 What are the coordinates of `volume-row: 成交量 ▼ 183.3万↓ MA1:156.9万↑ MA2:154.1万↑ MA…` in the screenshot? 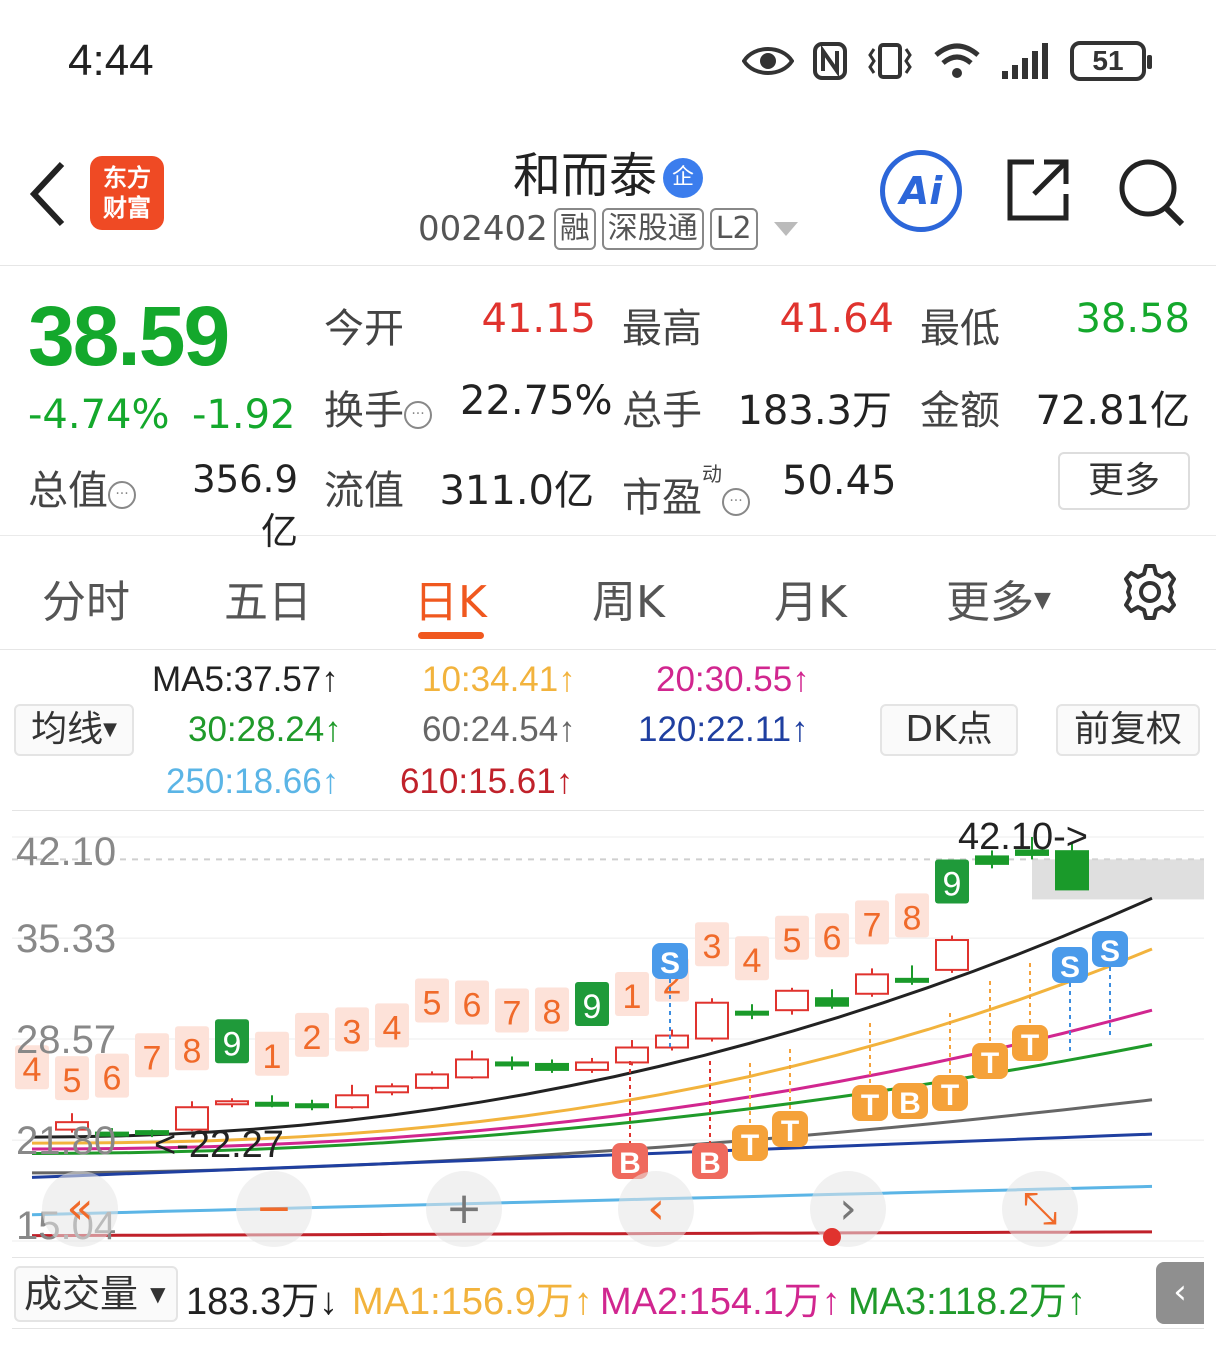 It's located at (608, 1294).